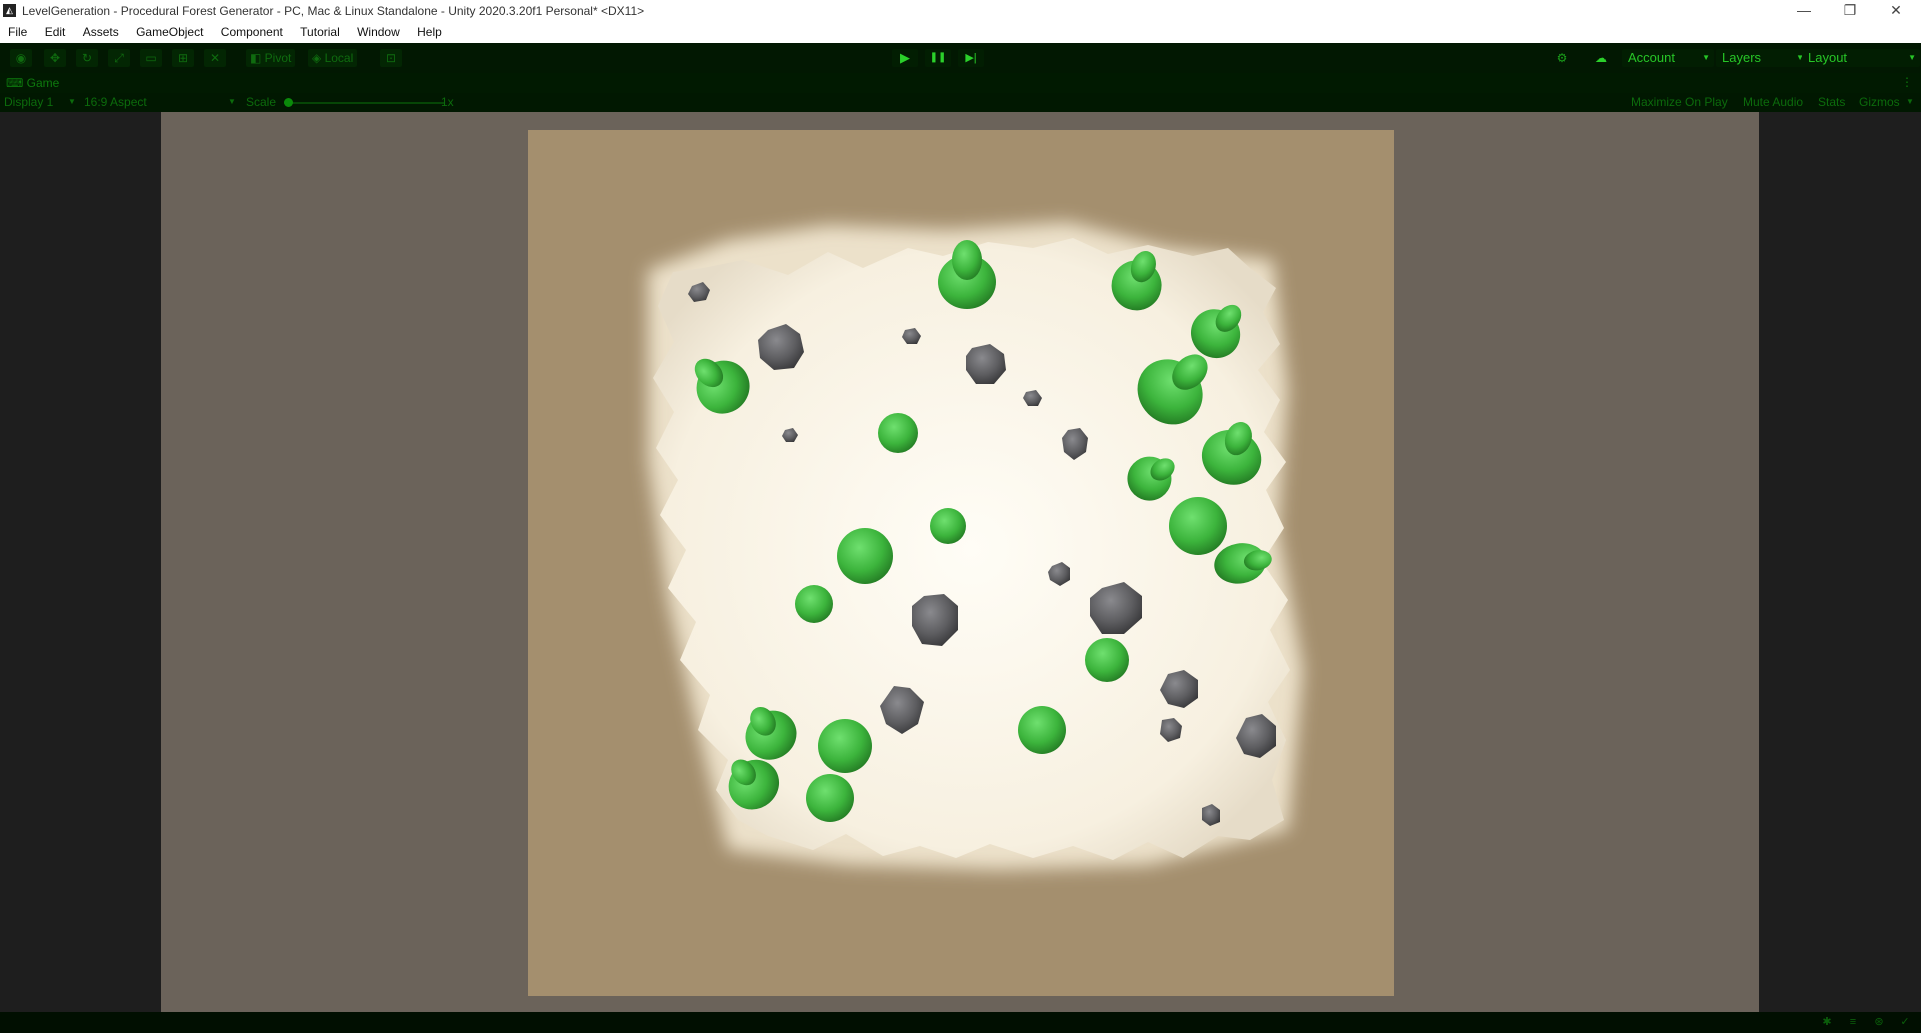 This screenshot has height=1033, width=1921. I want to click on cloud-icon: ☁, so click(1601, 58).